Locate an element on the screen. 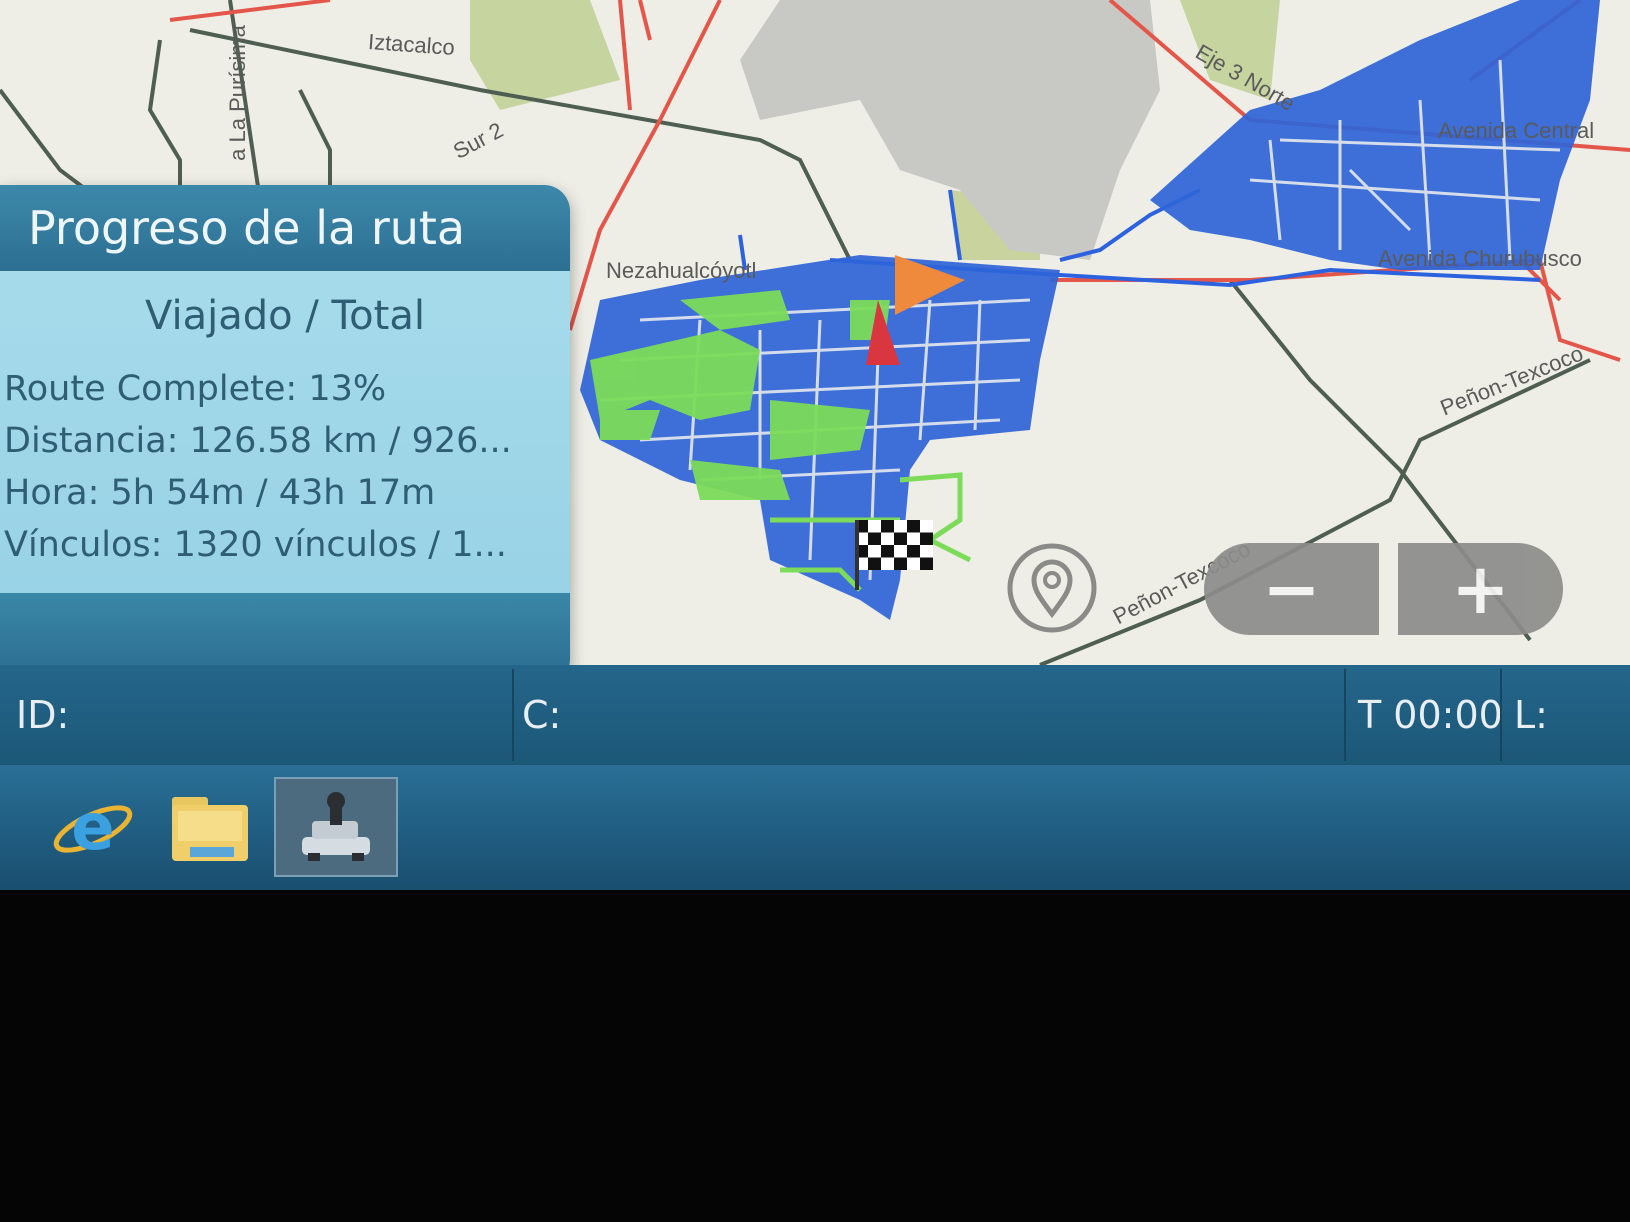 The width and height of the screenshot is (1630, 1222). navigation-app-icon is located at coordinates (336, 826).